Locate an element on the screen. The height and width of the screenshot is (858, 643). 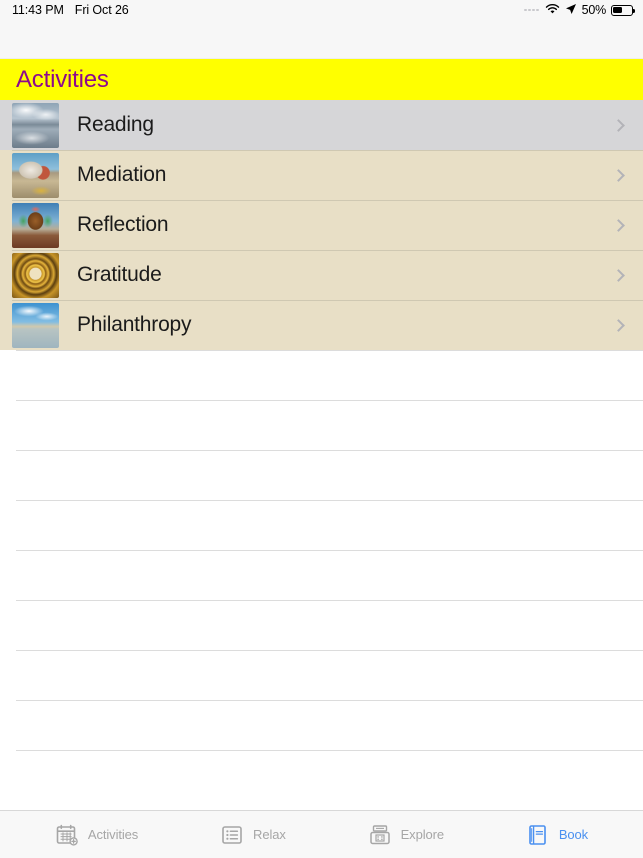
golden-mandala-thumbnail is located at coordinates (35, 275).